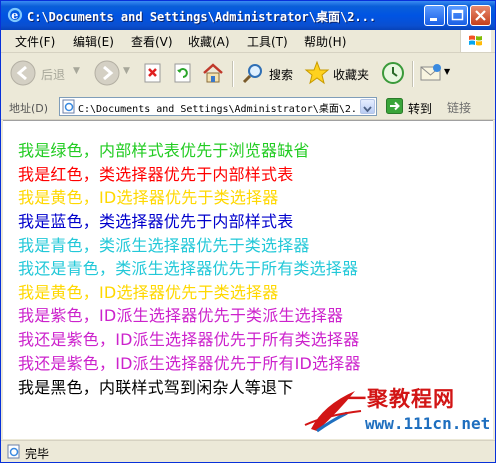  I want to click on favorites-button-label: 收藏夹, so click(351, 74).